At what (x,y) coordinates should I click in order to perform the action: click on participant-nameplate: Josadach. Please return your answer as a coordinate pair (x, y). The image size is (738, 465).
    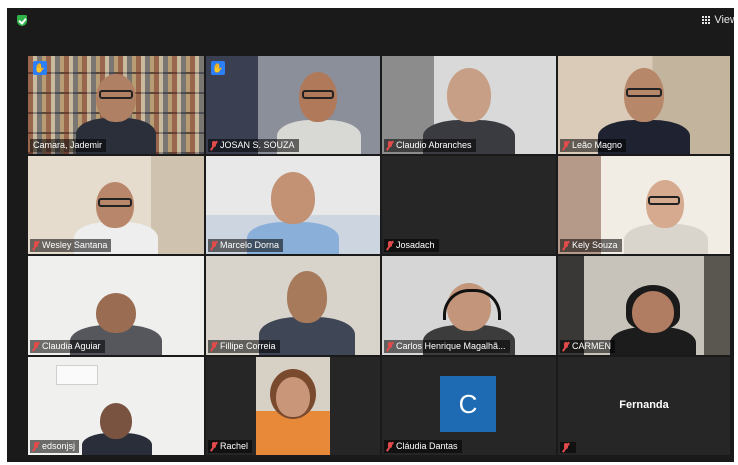
    Looking at the image, I should click on (411, 245).